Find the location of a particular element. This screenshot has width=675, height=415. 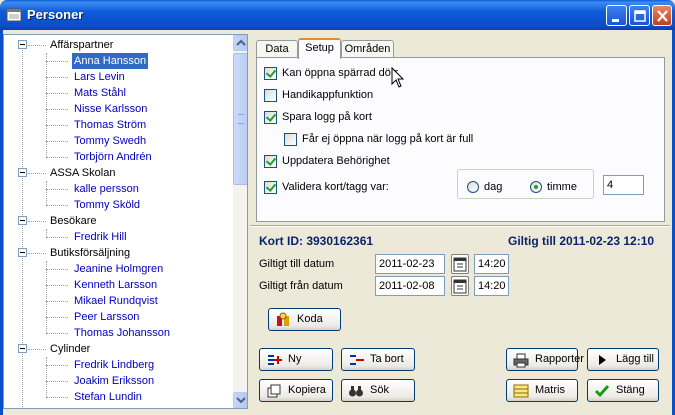

tab-data: Data is located at coordinates (277, 49).